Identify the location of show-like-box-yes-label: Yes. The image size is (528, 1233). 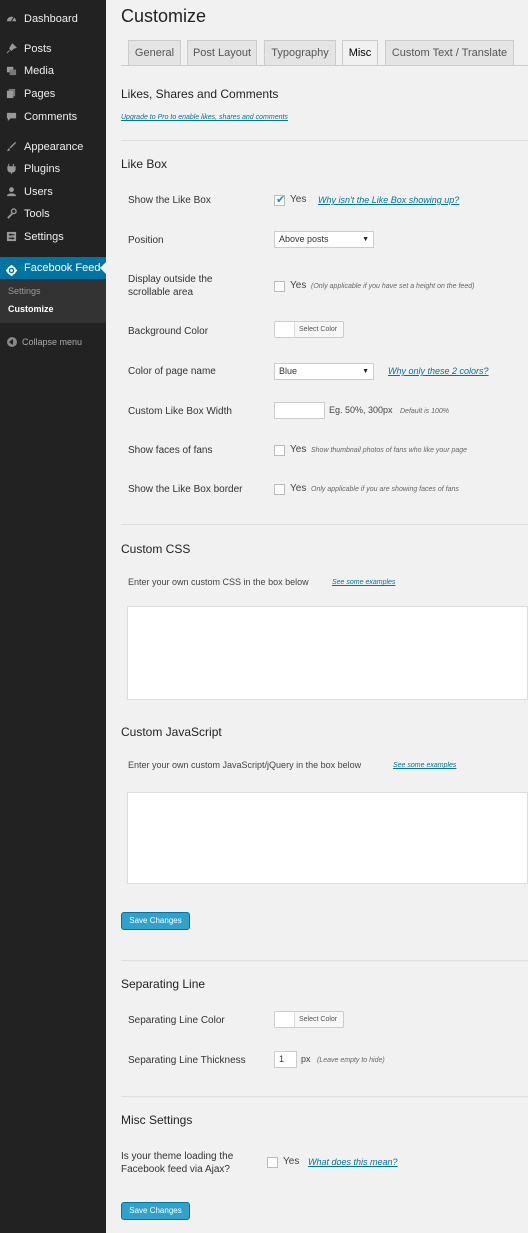
(298, 199).